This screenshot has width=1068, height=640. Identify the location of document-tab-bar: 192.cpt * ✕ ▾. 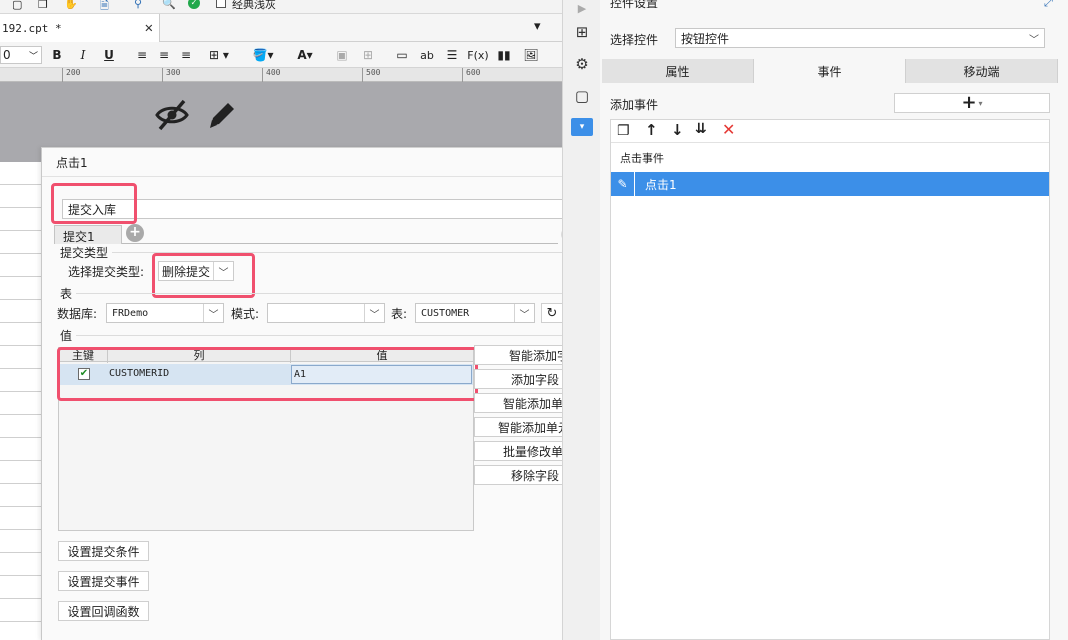
(281, 28).